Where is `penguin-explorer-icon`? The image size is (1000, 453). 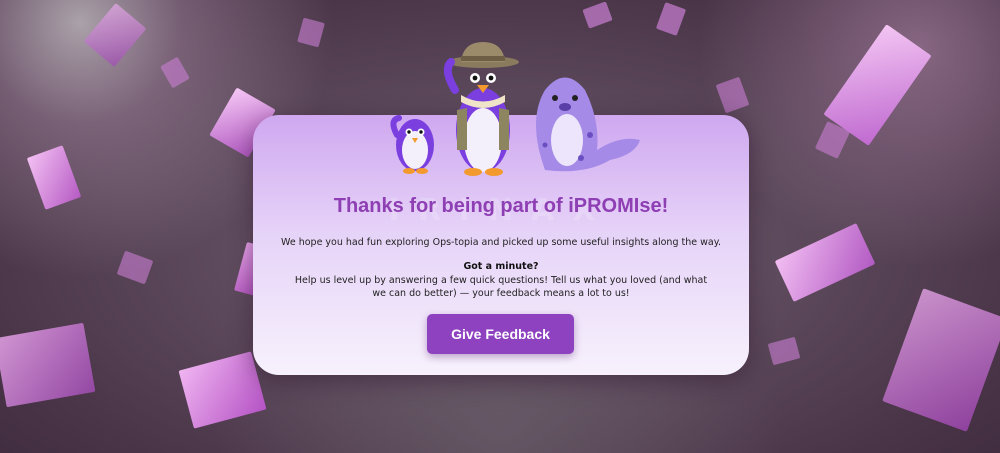 penguin-explorer-icon is located at coordinates (481, 109).